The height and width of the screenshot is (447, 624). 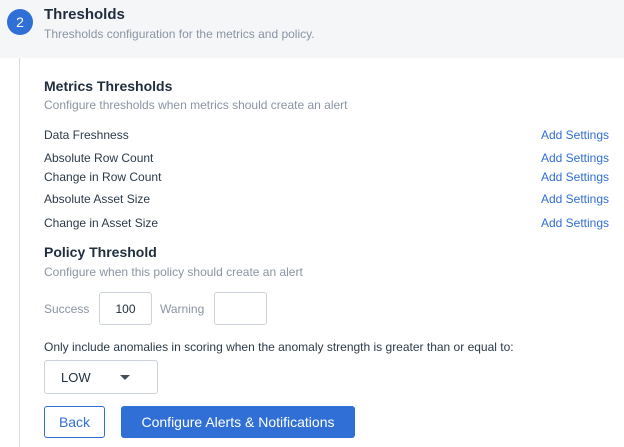 What do you see at coordinates (101, 223) in the screenshot?
I see `metric-label-change-in-asset-size: Change in Asset Size` at bounding box center [101, 223].